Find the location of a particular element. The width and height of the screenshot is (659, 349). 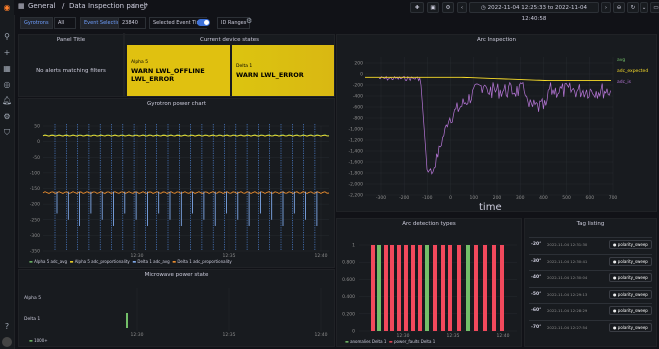

y-tick-label: -300 is located at coordinates (35, 236).